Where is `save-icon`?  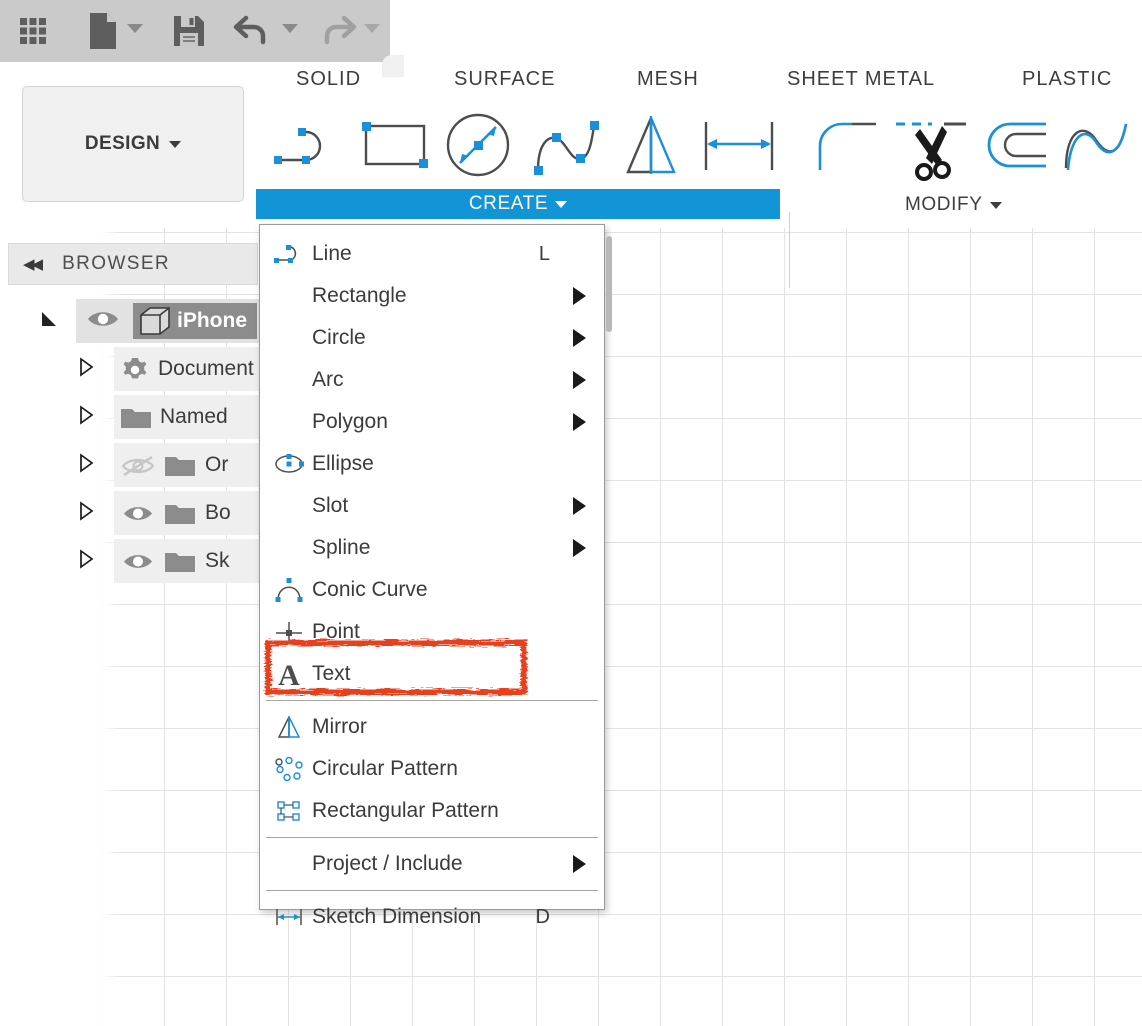
save-icon is located at coordinates (189, 31).